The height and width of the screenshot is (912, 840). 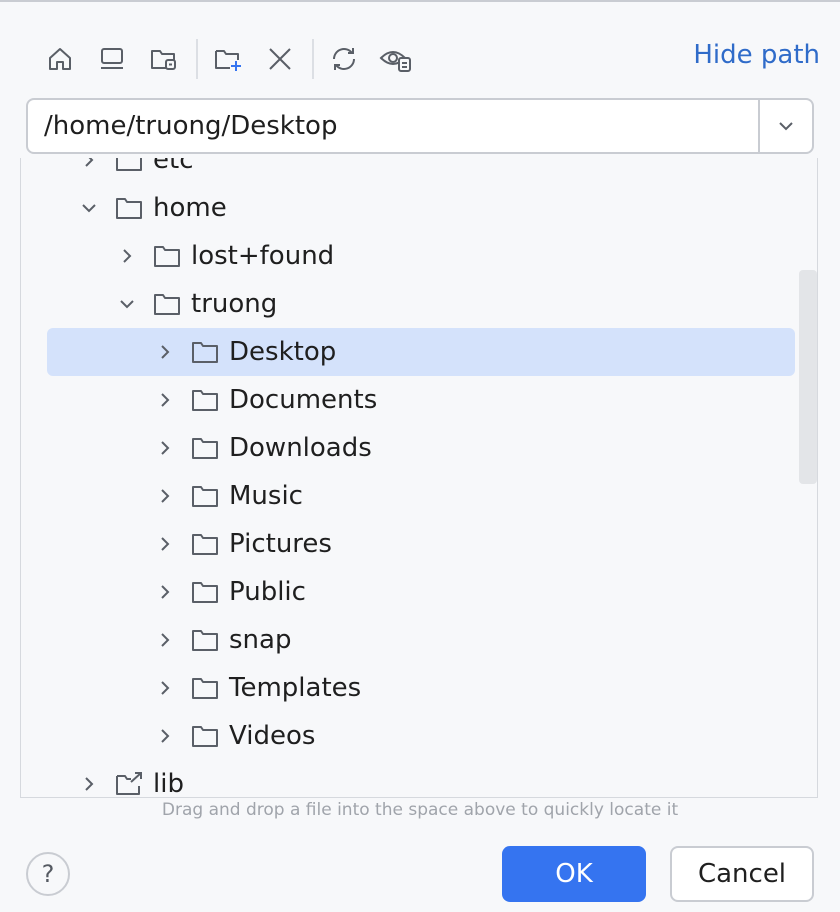 I want to click on tree-row-label: Public, so click(x=267, y=592).